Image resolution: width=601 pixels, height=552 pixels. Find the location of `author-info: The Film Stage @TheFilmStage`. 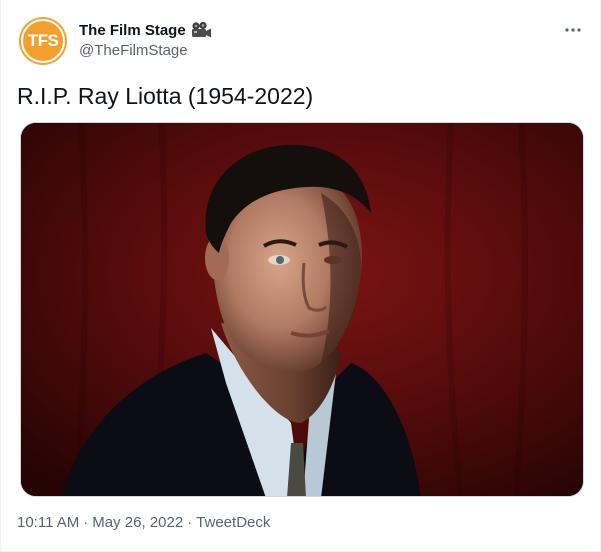

author-info: The Film Stage @TheFilmStage is located at coordinates (145, 39).